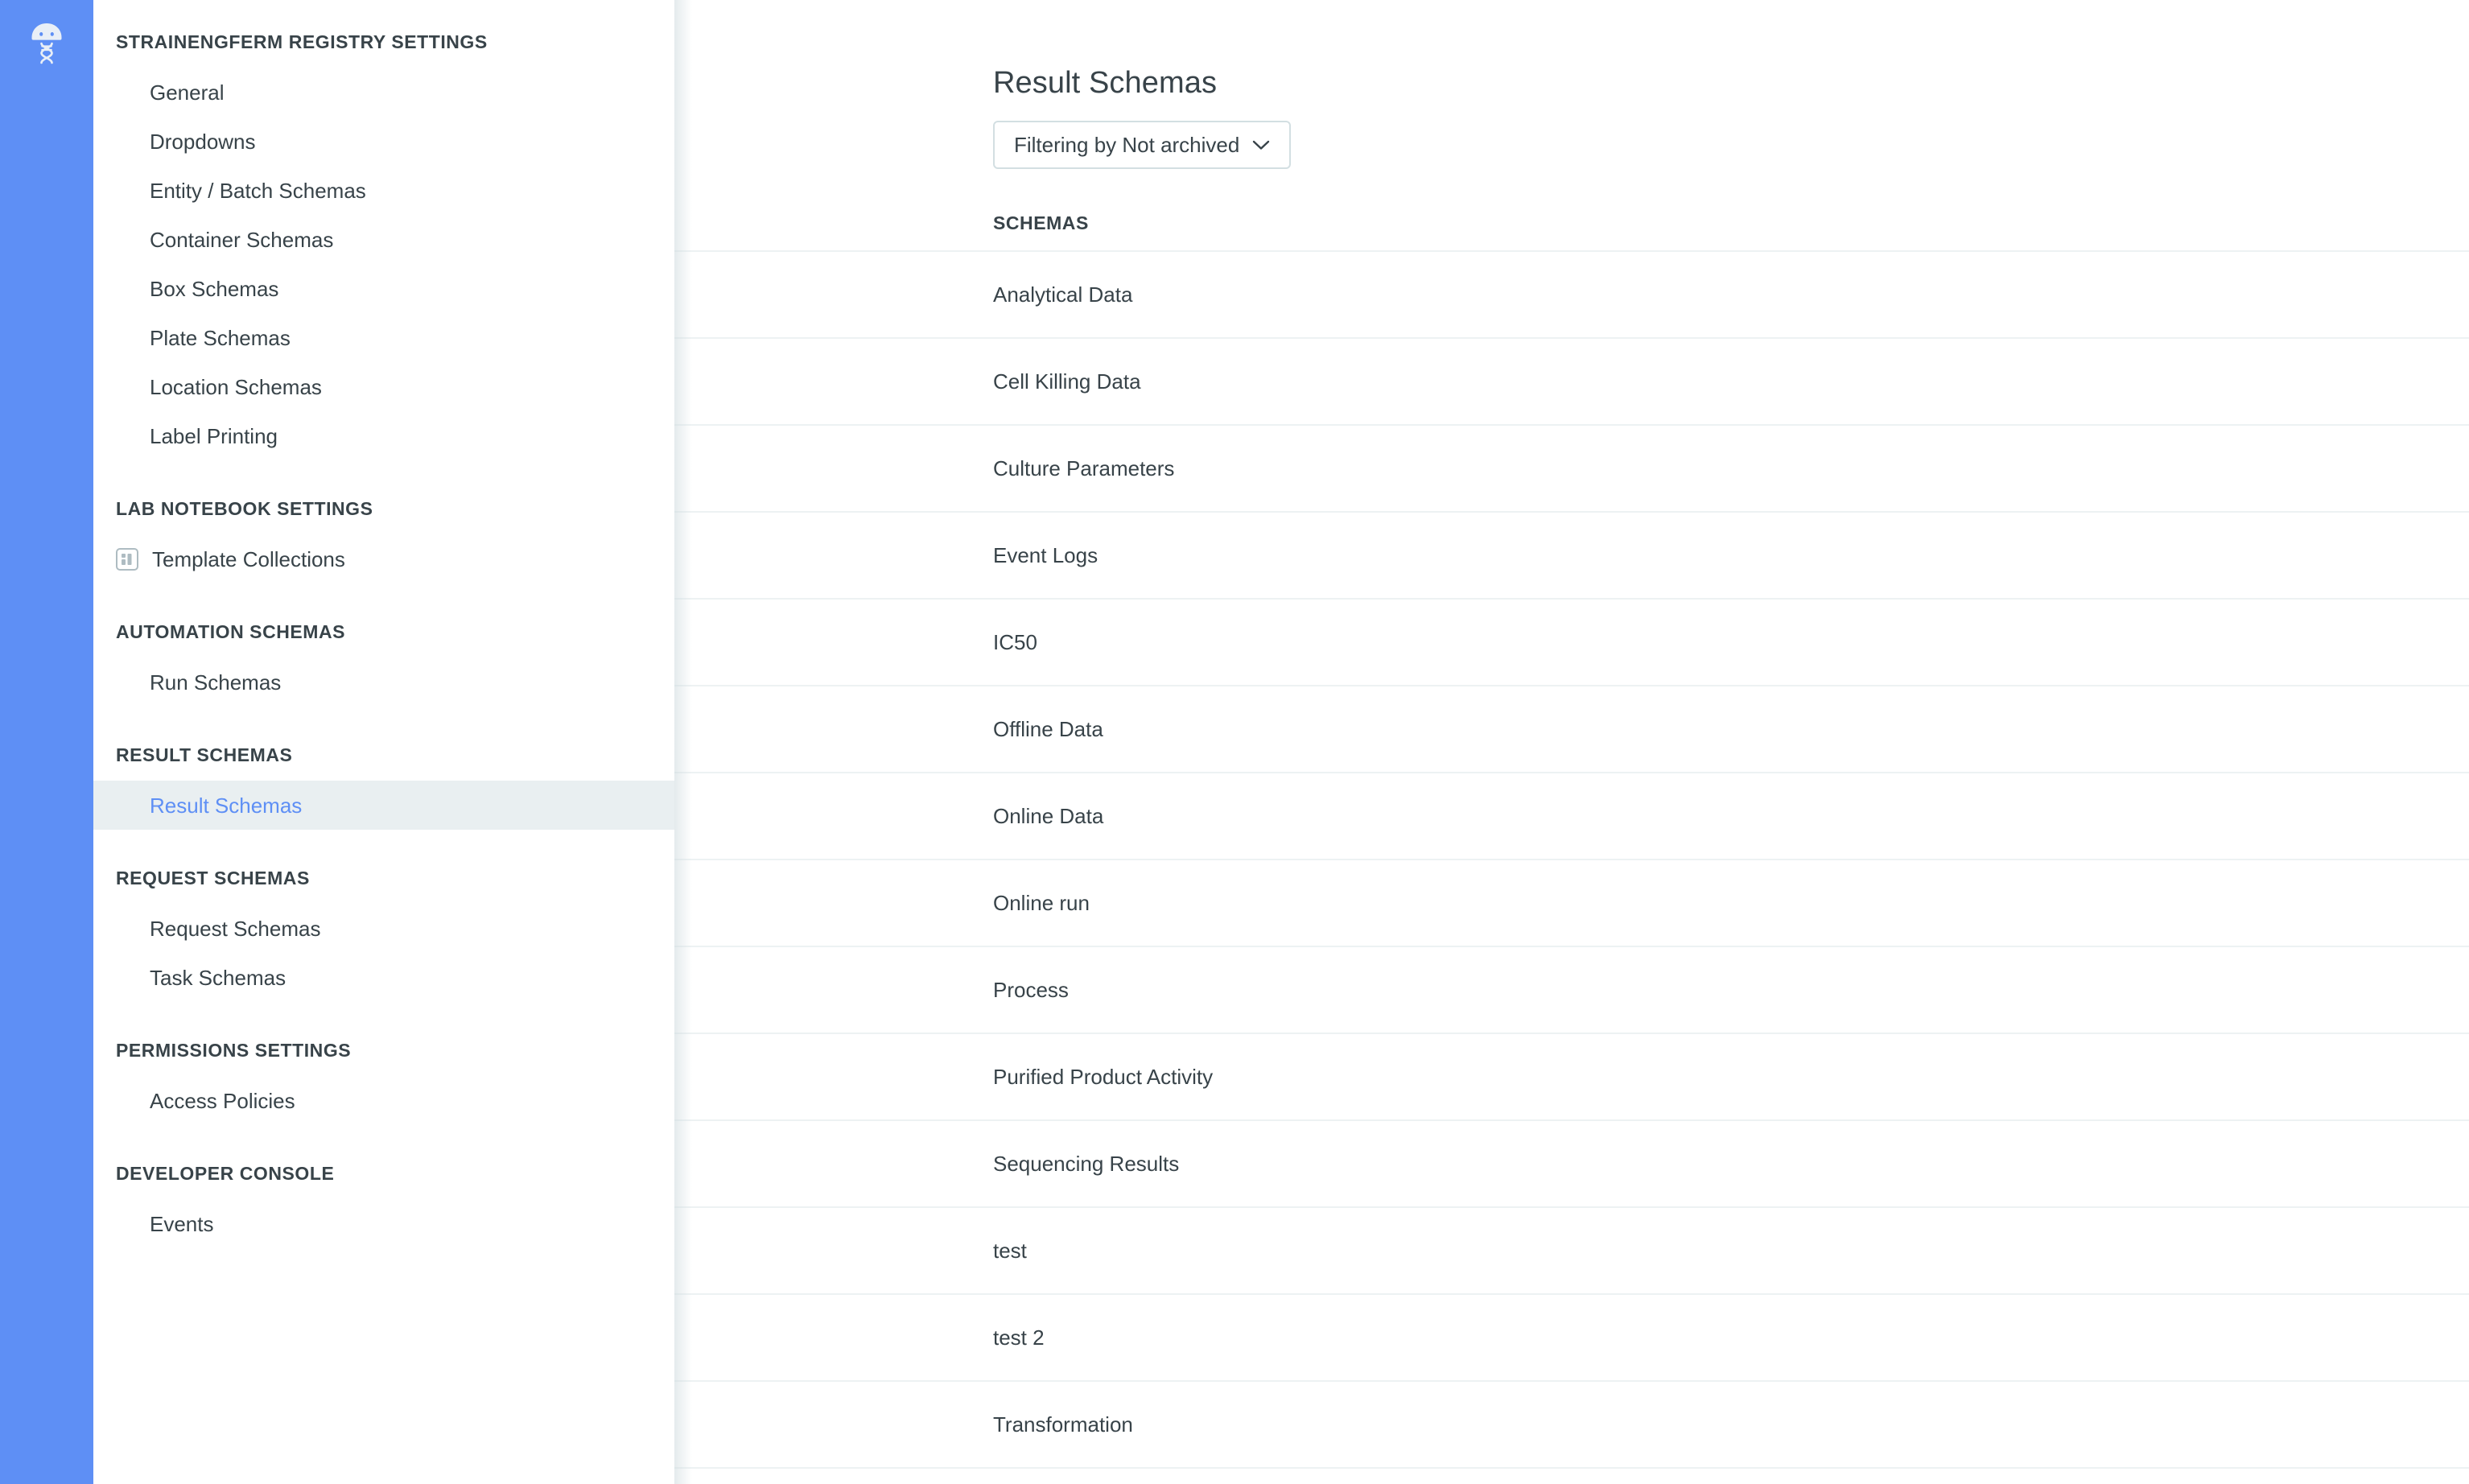 This screenshot has width=2469, height=1484. I want to click on table-row: Purified Product Activity, so click(1571, 1077).